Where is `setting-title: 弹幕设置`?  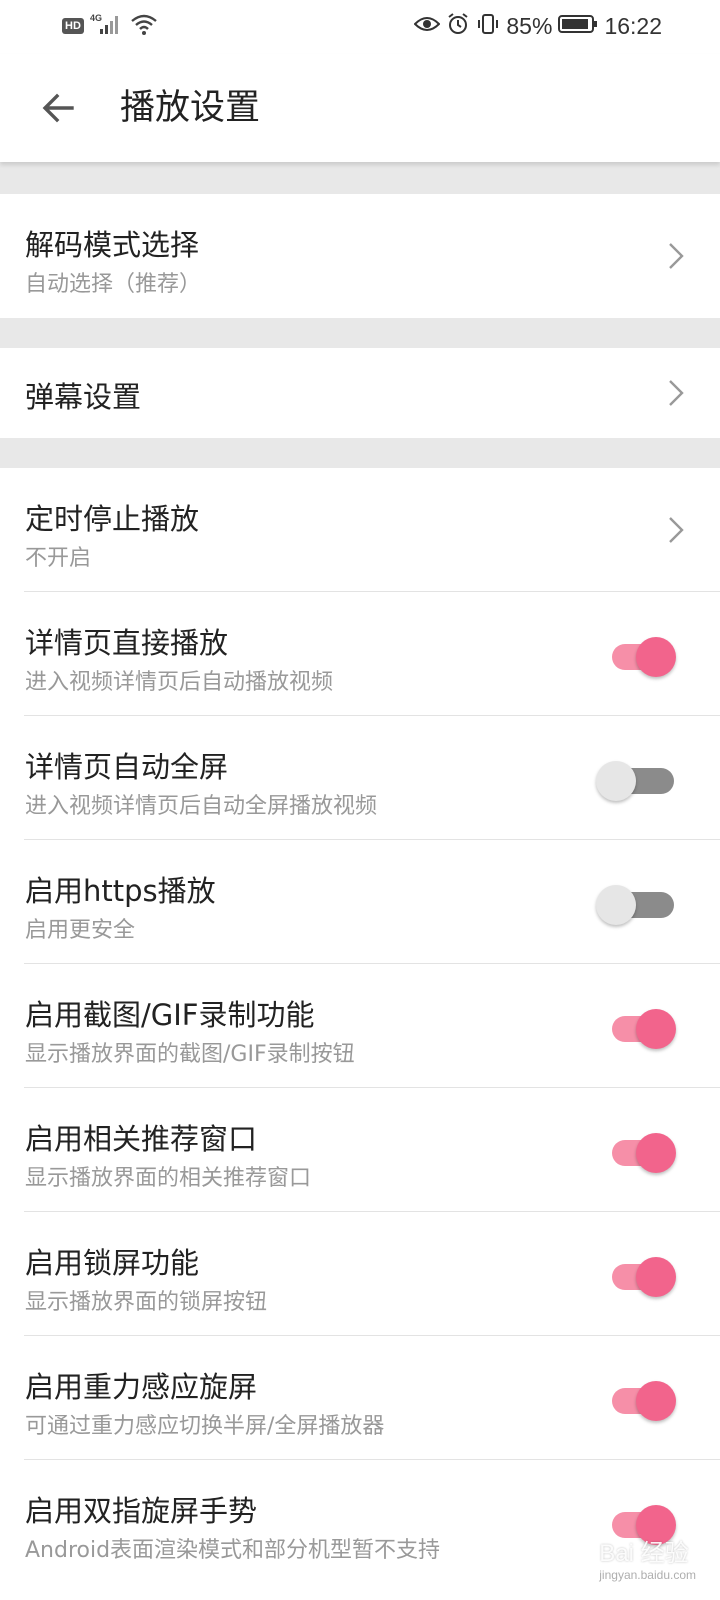 setting-title: 弹幕设置 is located at coordinates (83, 397).